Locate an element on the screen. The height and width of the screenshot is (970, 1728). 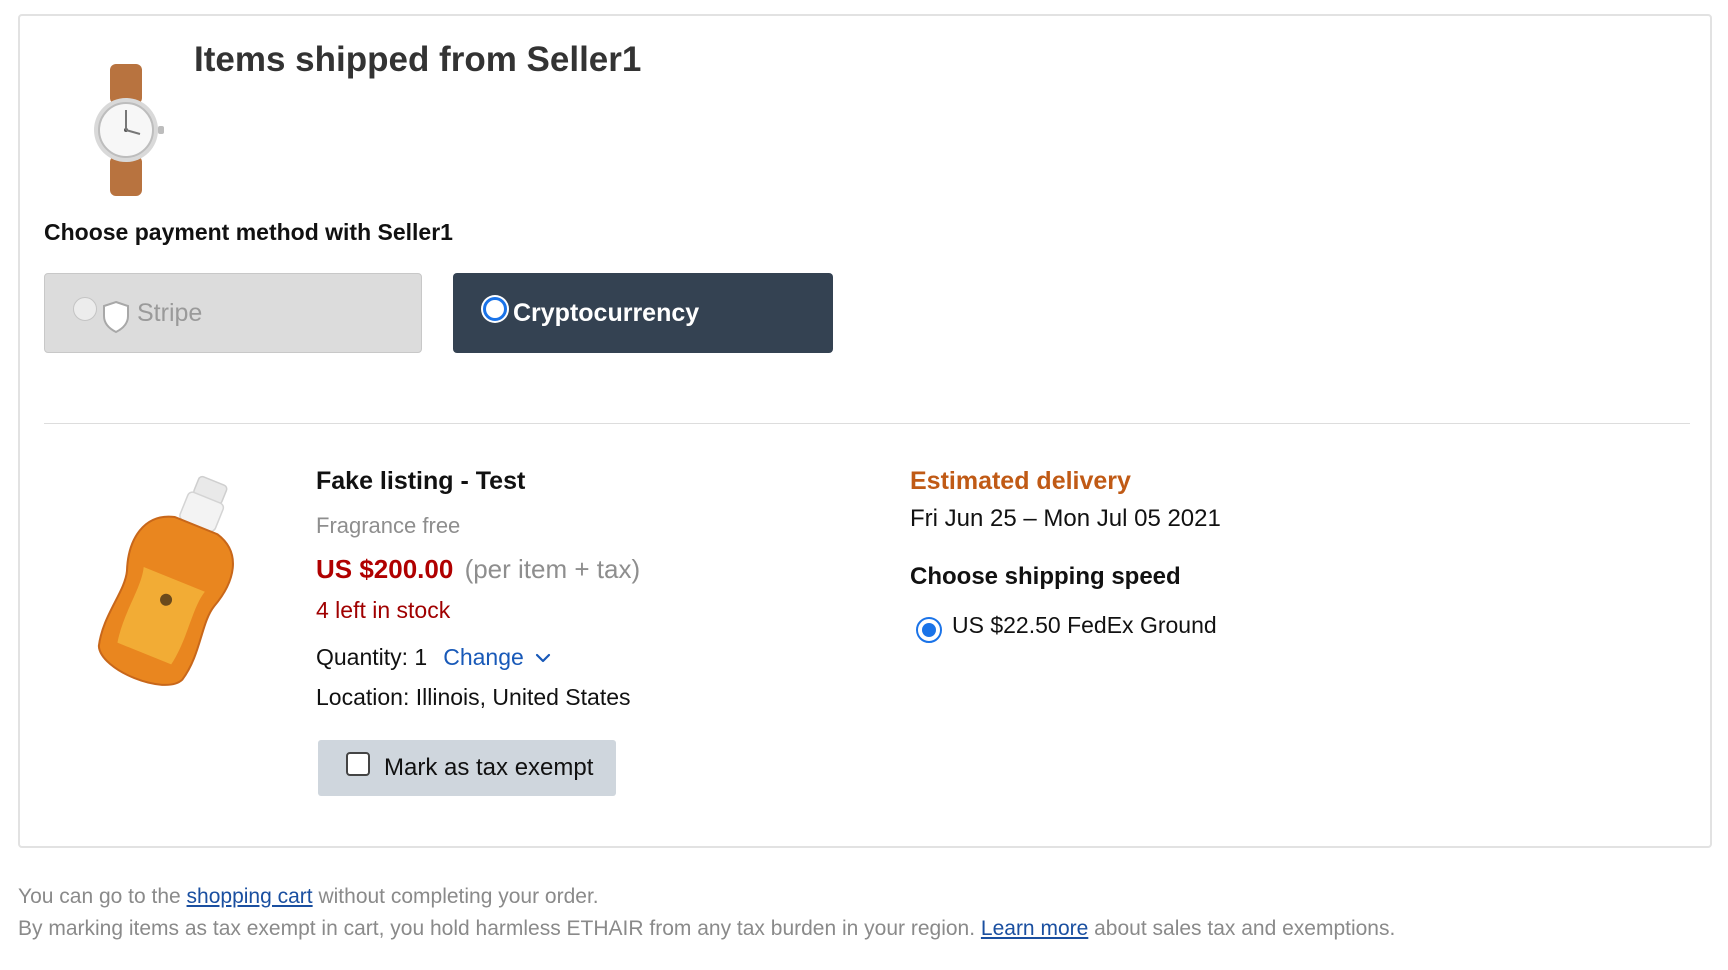
tax-exempt-label: Mark as tax exempt is located at coordinates (489, 767).